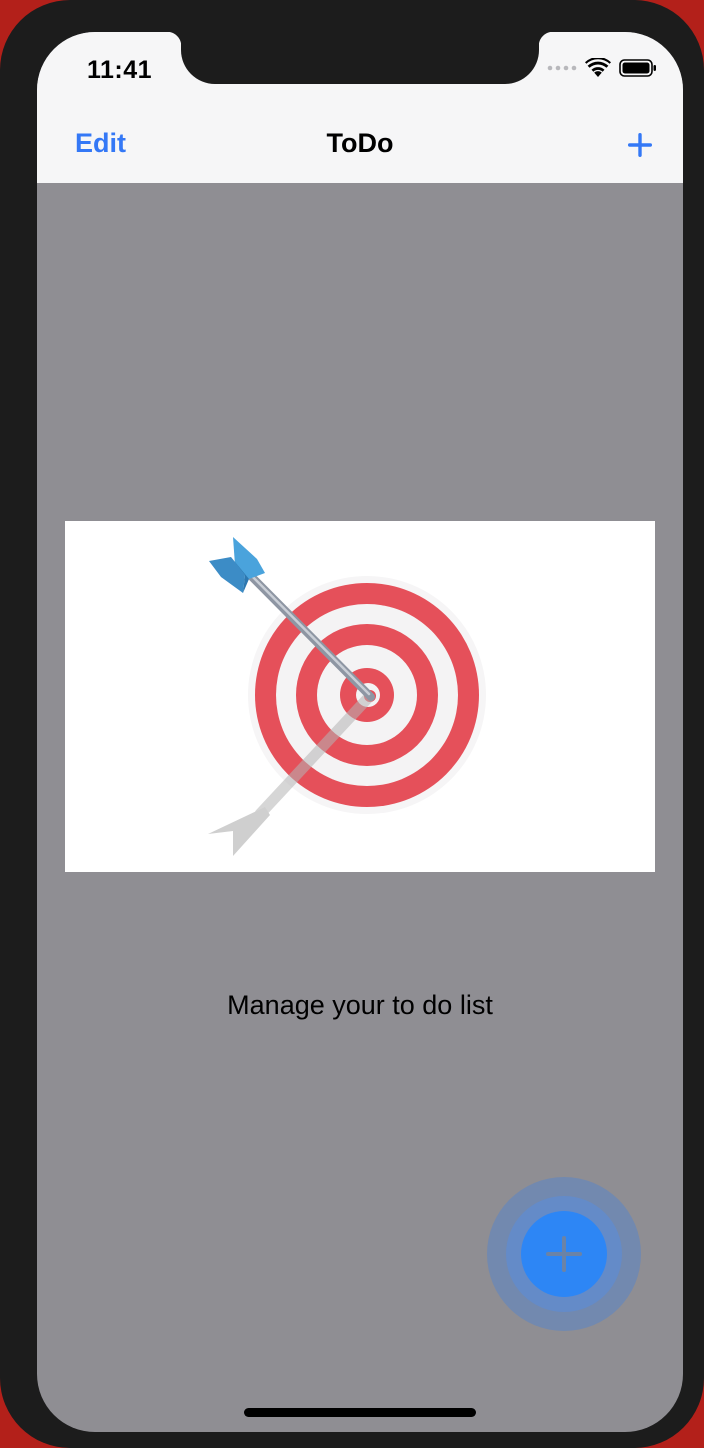 The image size is (704, 1448). I want to click on navigation-header: 11:41 Edit ToDo, so click(360, 107).